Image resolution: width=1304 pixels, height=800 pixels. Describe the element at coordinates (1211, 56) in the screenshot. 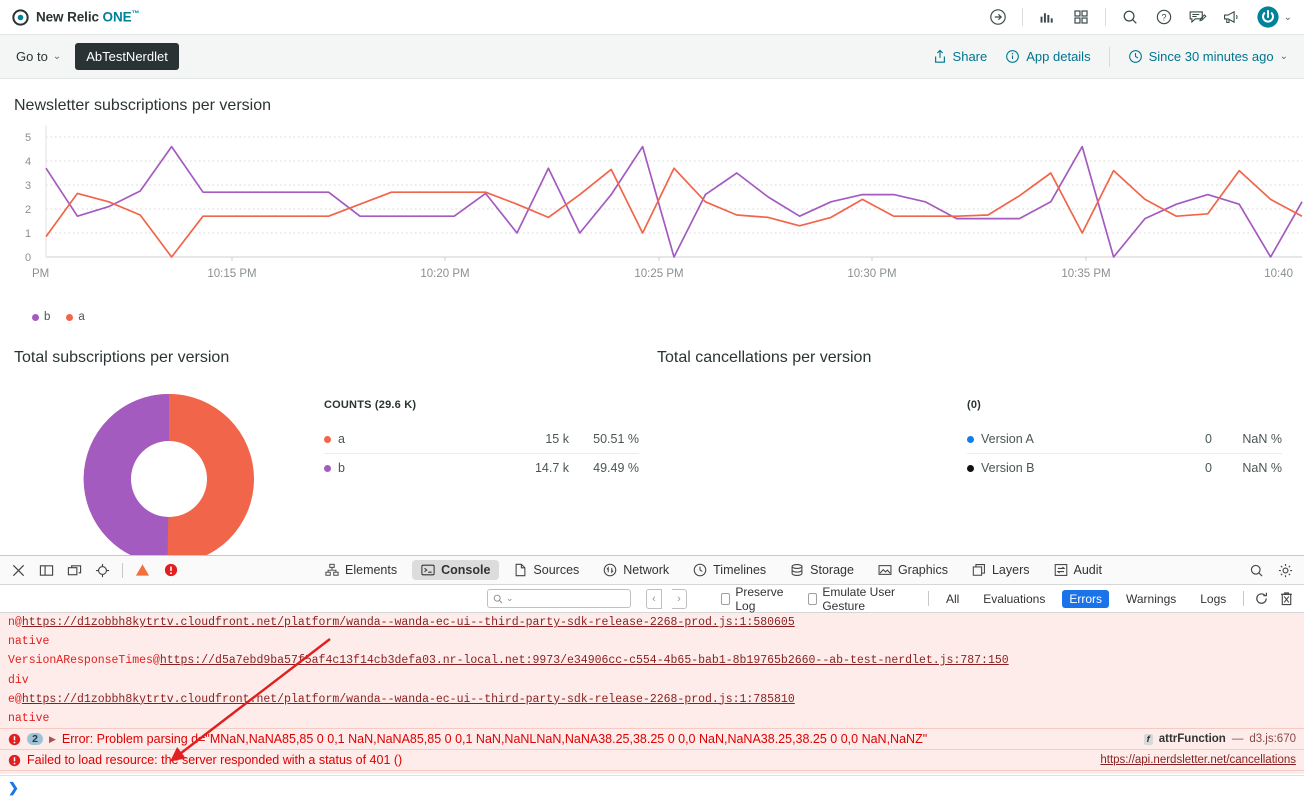

I see `time-range-label: Since 30 minutes ago` at that location.